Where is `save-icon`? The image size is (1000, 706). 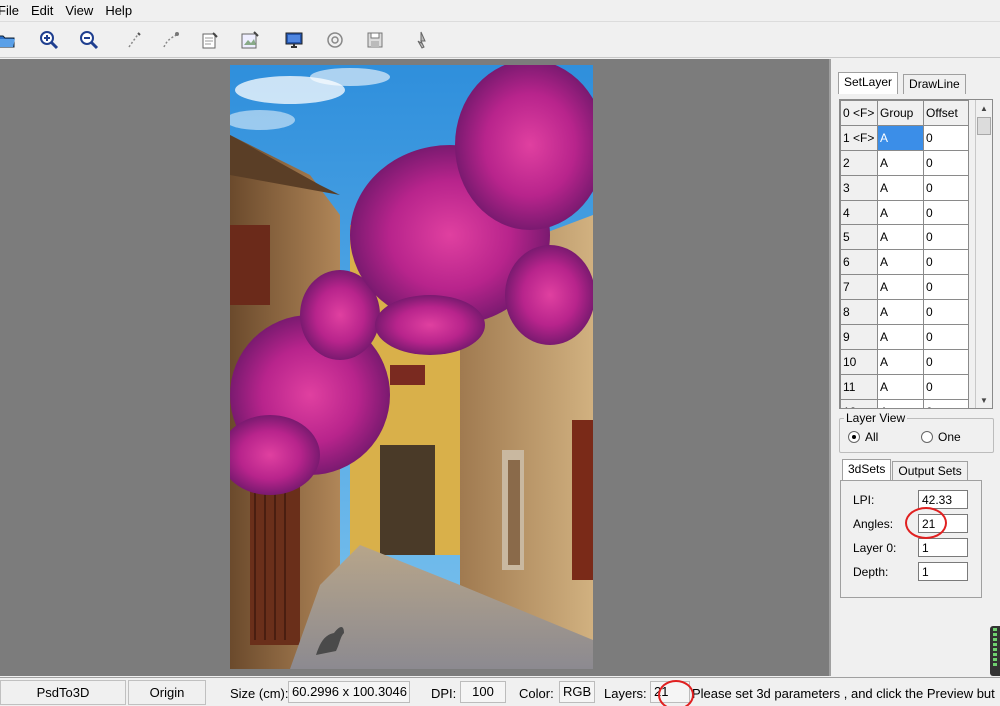 save-icon is located at coordinates (375, 40).